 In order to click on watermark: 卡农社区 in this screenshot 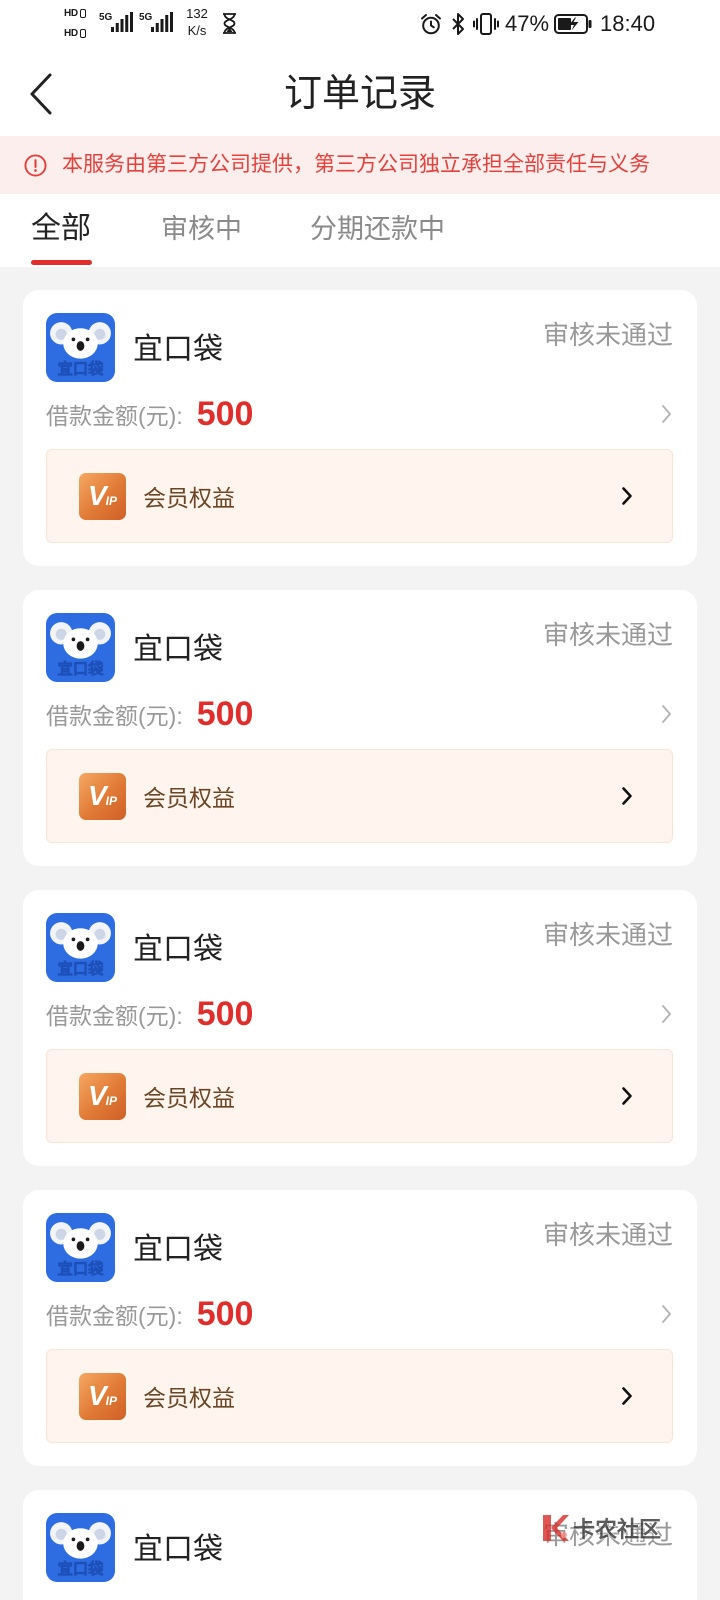, I will do `click(602, 1528)`.